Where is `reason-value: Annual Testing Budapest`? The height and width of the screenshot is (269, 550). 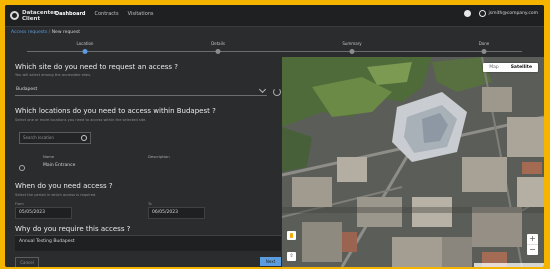
reason-value: Annual Testing Budapest is located at coordinates (47, 241).